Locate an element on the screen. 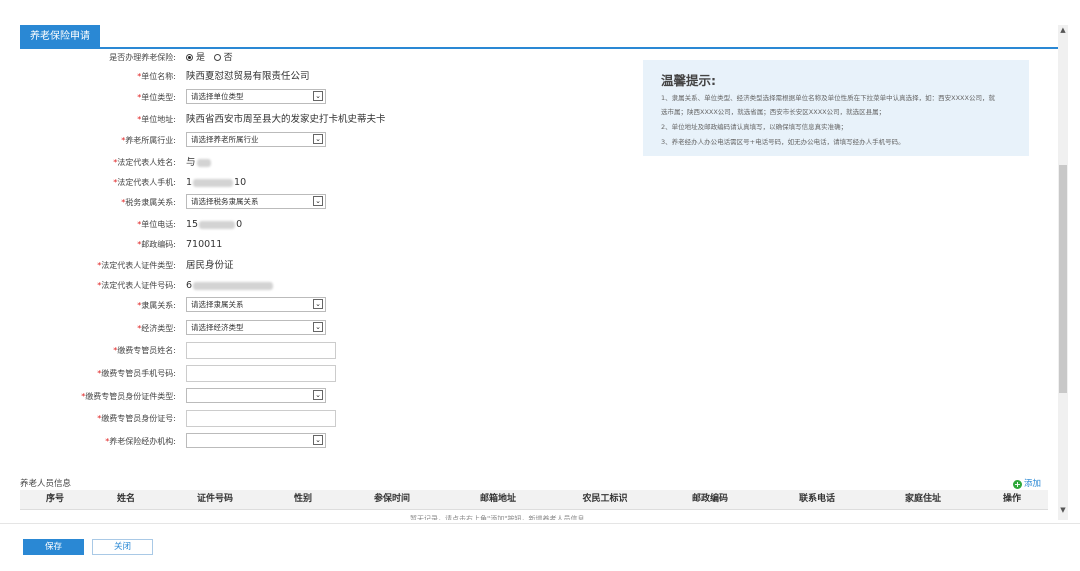 The height and width of the screenshot is (571, 1080). id-type-row: *法定代表人证件类型: 居民身份证 is located at coordinates (320, 266).